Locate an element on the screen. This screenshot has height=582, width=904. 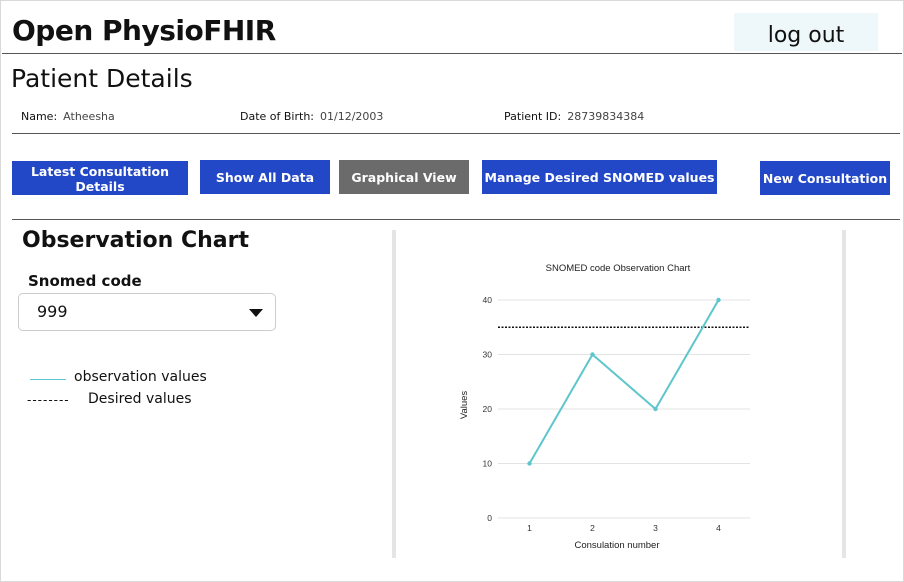
legend-observed-label: observation values is located at coordinates (140, 377).